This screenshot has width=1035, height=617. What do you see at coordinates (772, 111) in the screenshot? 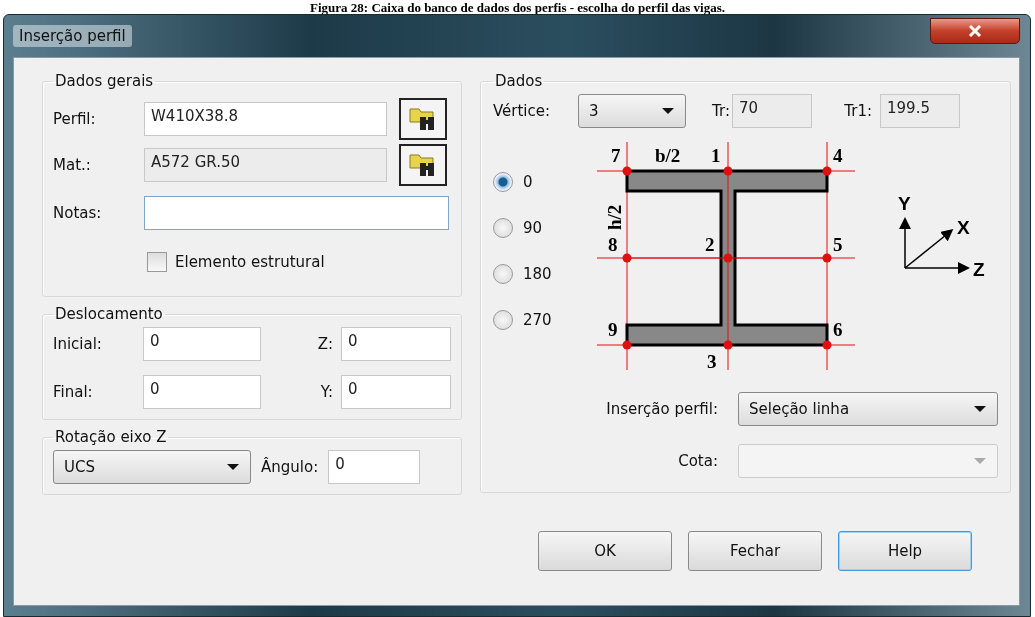
I see `text-field: 70` at bounding box center [772, 111].